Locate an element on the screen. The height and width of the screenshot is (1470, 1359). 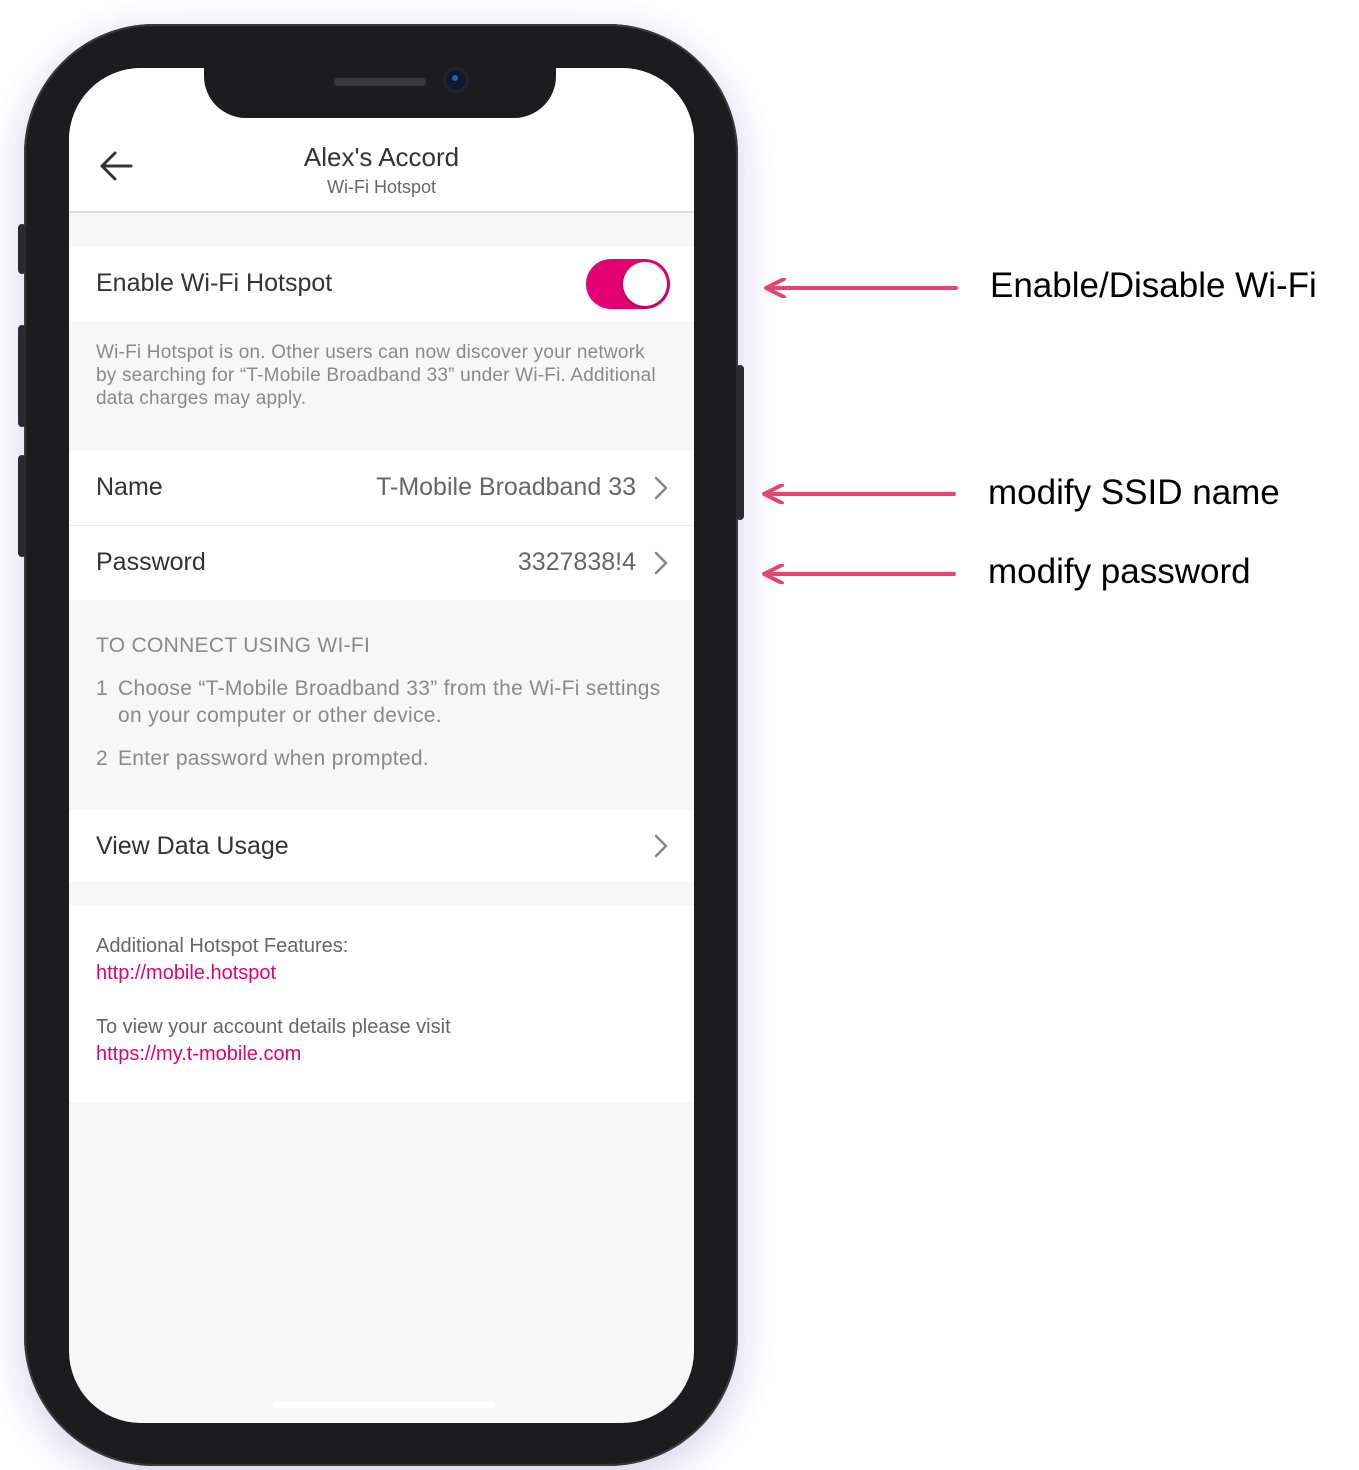
phone-notch is located at coordinates (380, 93).